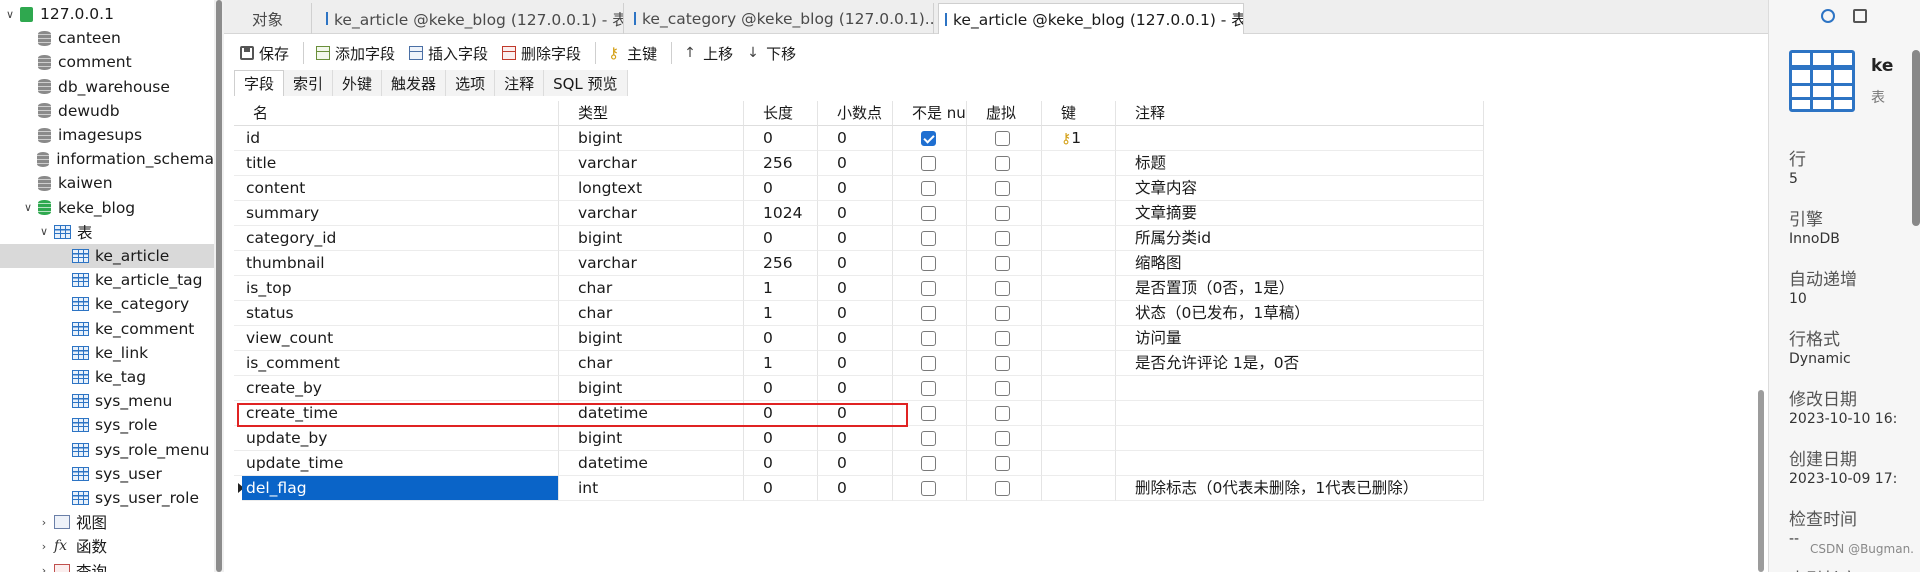 Image resolution: width=1920 pixels, height=572 pixels. I want to click on column-header-decimals: 小数点, so click(855, 113).